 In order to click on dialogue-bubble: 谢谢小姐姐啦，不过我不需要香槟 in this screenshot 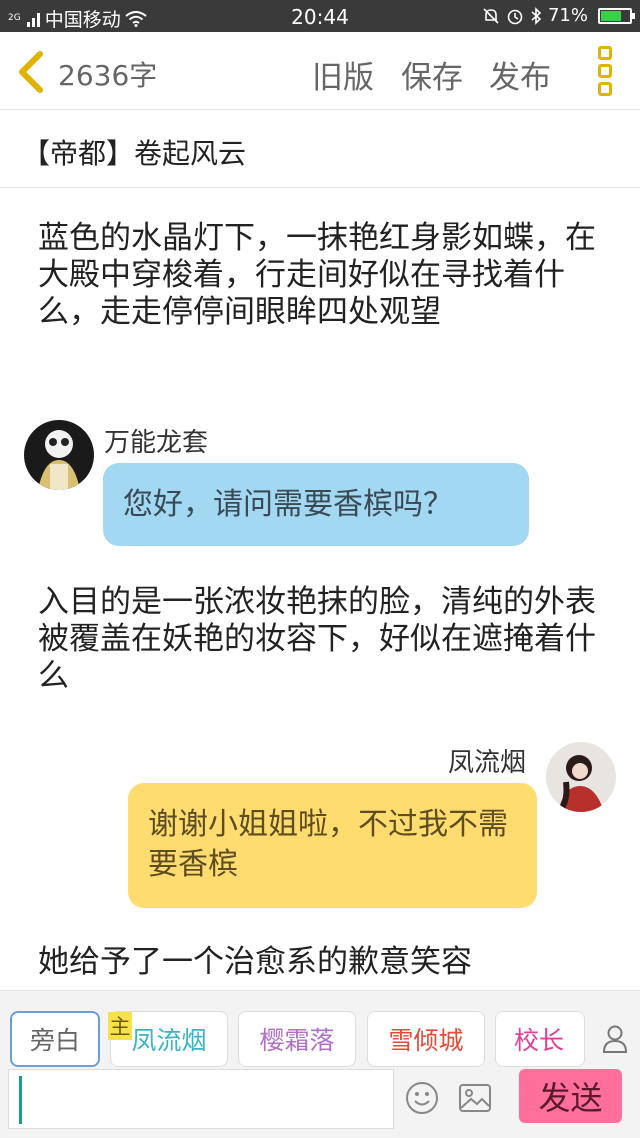, I will do `click(332, 845)`.